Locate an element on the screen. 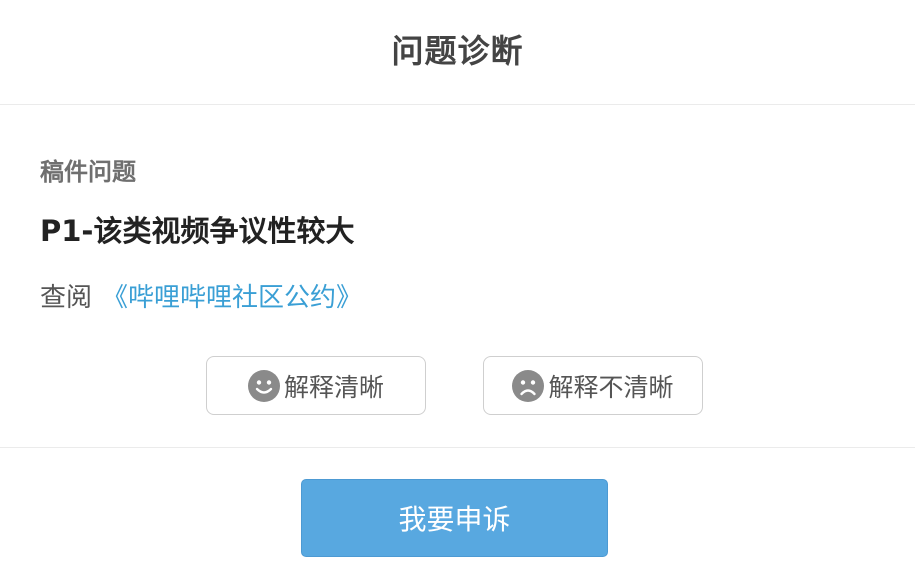  explanation-unclear-label: 解释不清晰 is located at coordinates (611, 387).